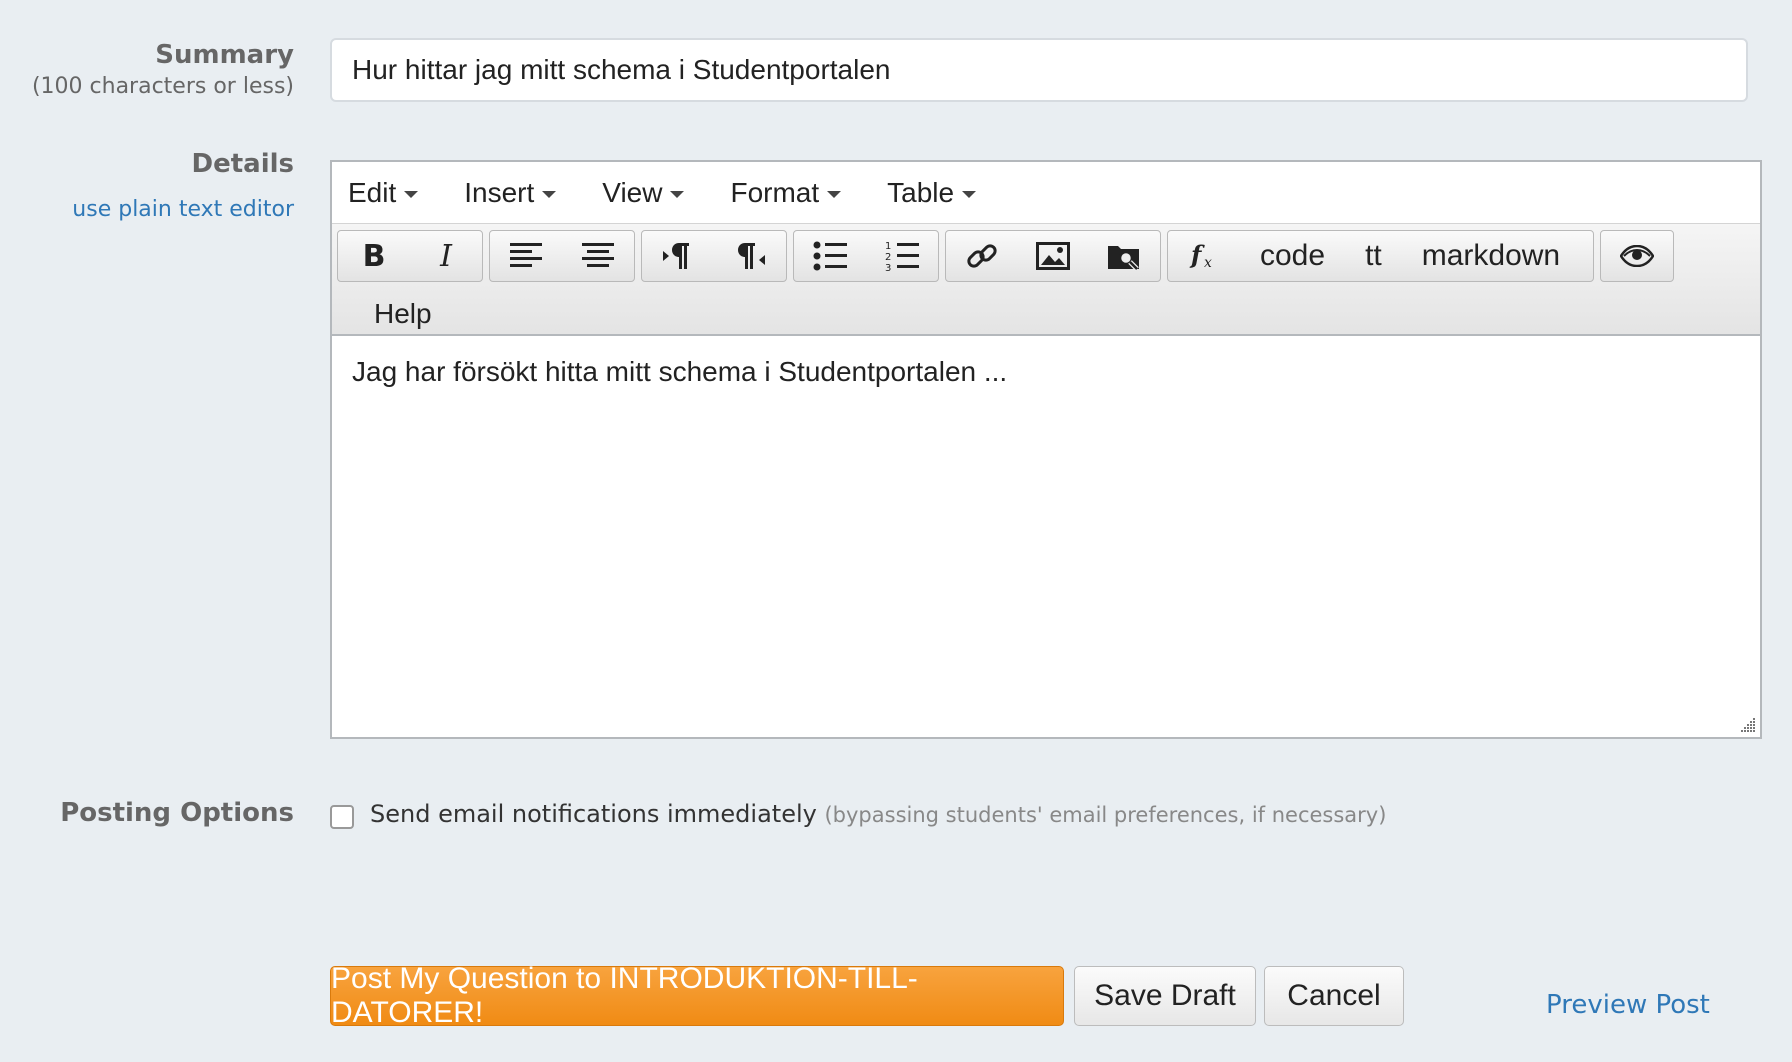 The image size is (1792, 1062). I want to click on menu-edit: Edit, so click(383, 192).